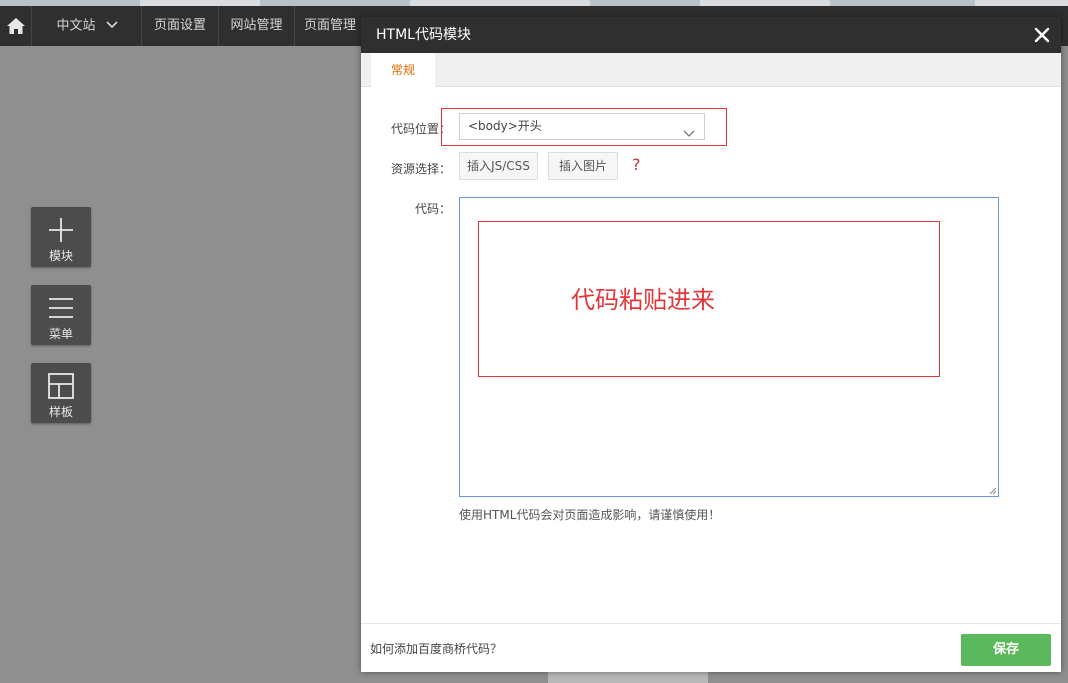 The height and width of the screenshot is (683, 1068). Describe the element at coordinates (498, 166) in the screenshot. I see `insert-js-css-button: 插入JS/CSS` at that location.